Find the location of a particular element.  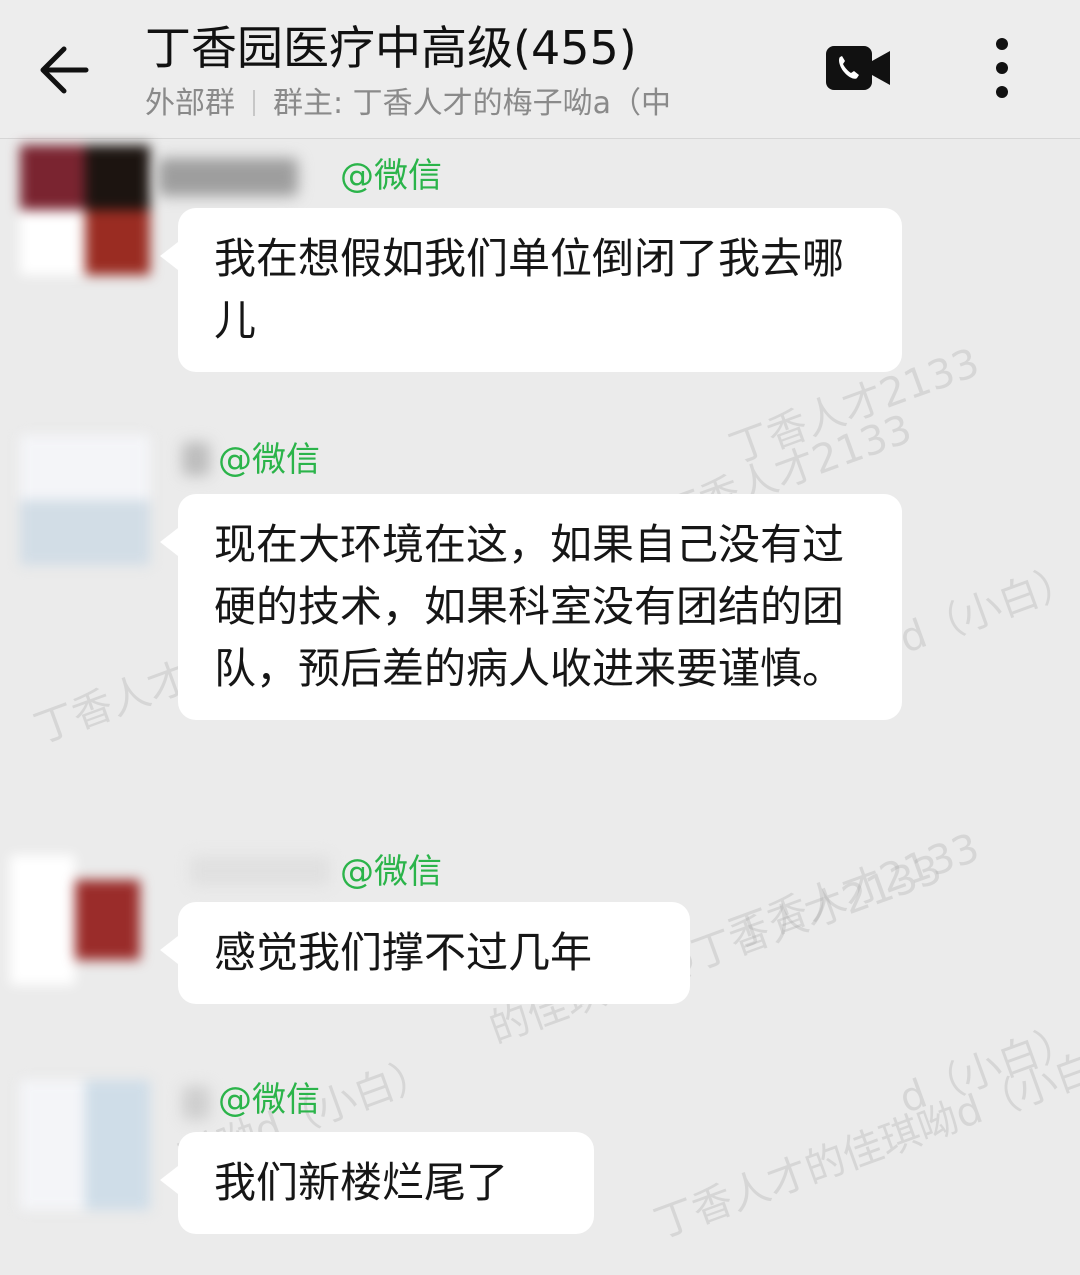

more-vertical-icon is located at coordinates (1002, 68).